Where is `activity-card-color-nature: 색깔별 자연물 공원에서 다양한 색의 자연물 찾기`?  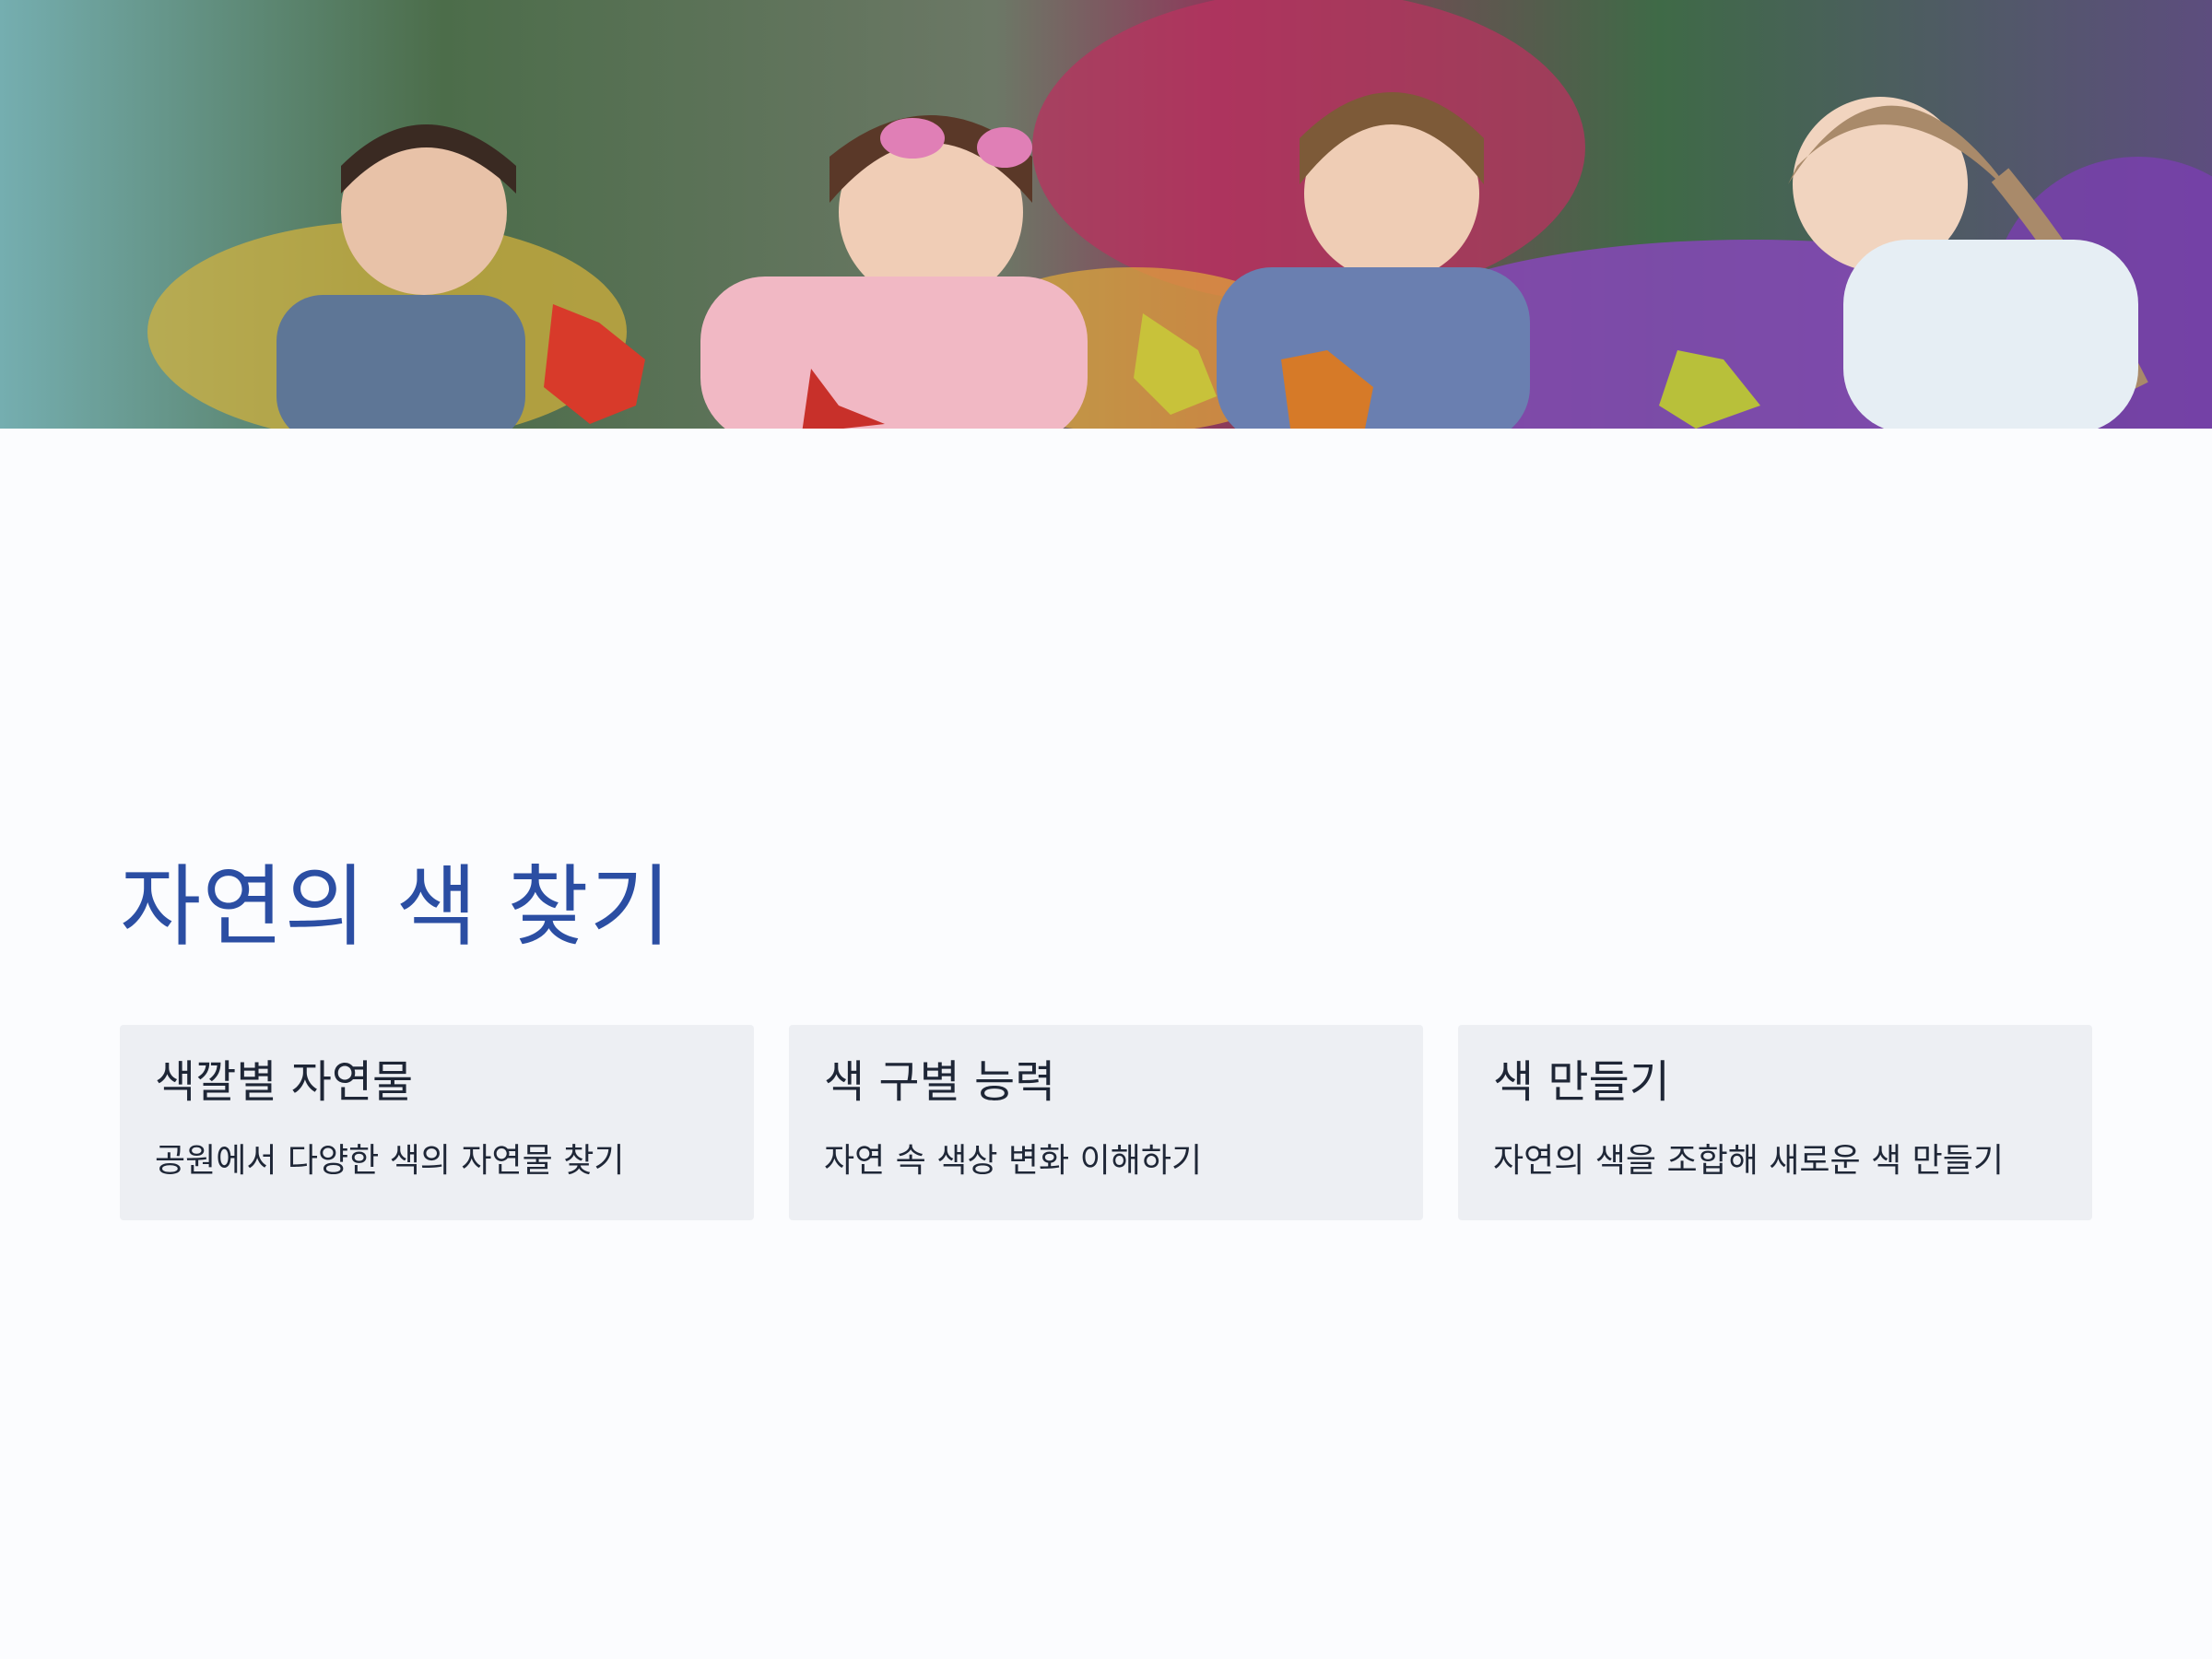 activity-card-color-nature: 색깔별 자연물 공원에서 다양한 색의 자연물 찾기 is located at coordinates (437, 1122).